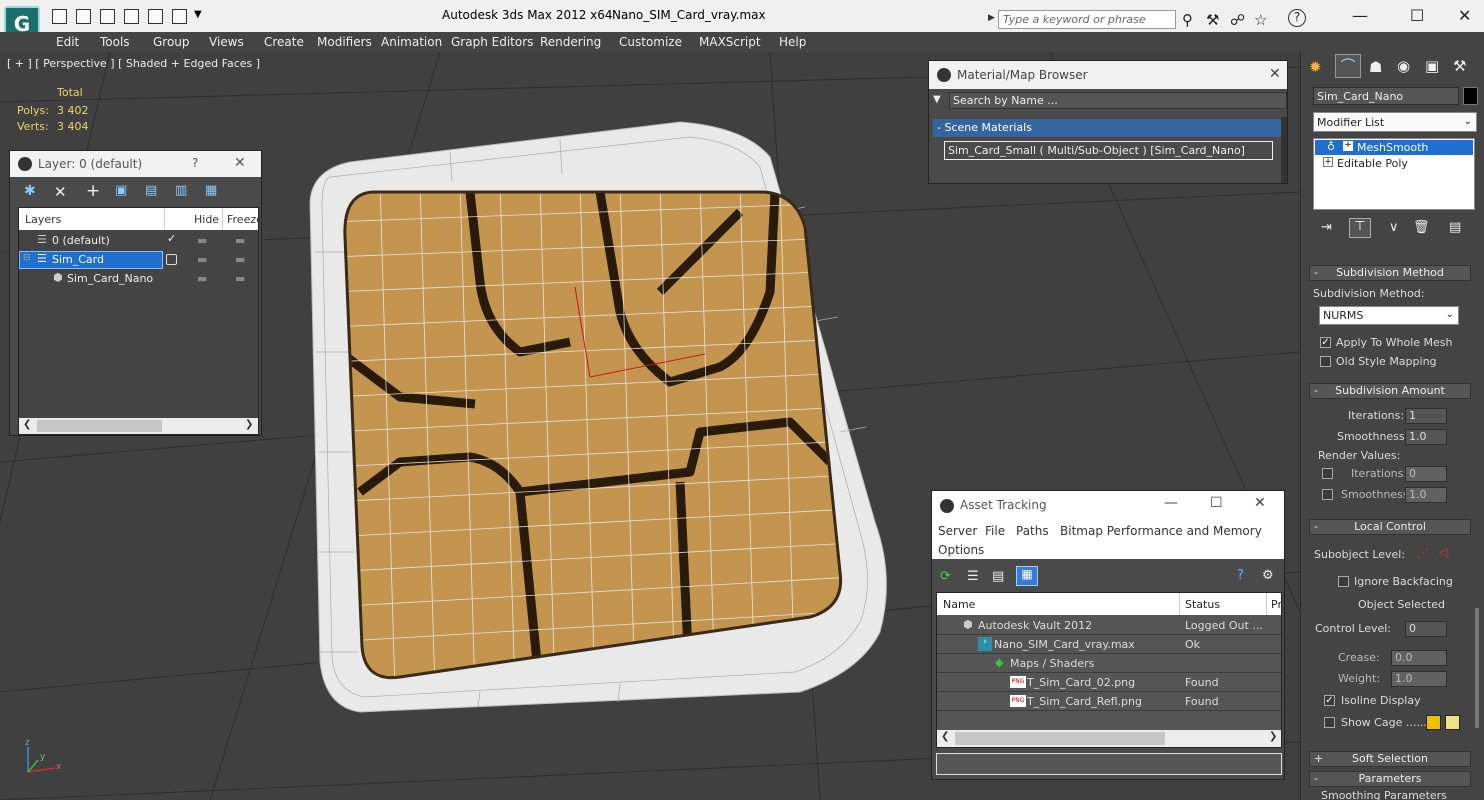 This screenshot has width=1484, height=800. I want to click on object-color-swatch, so click(1470, 96).